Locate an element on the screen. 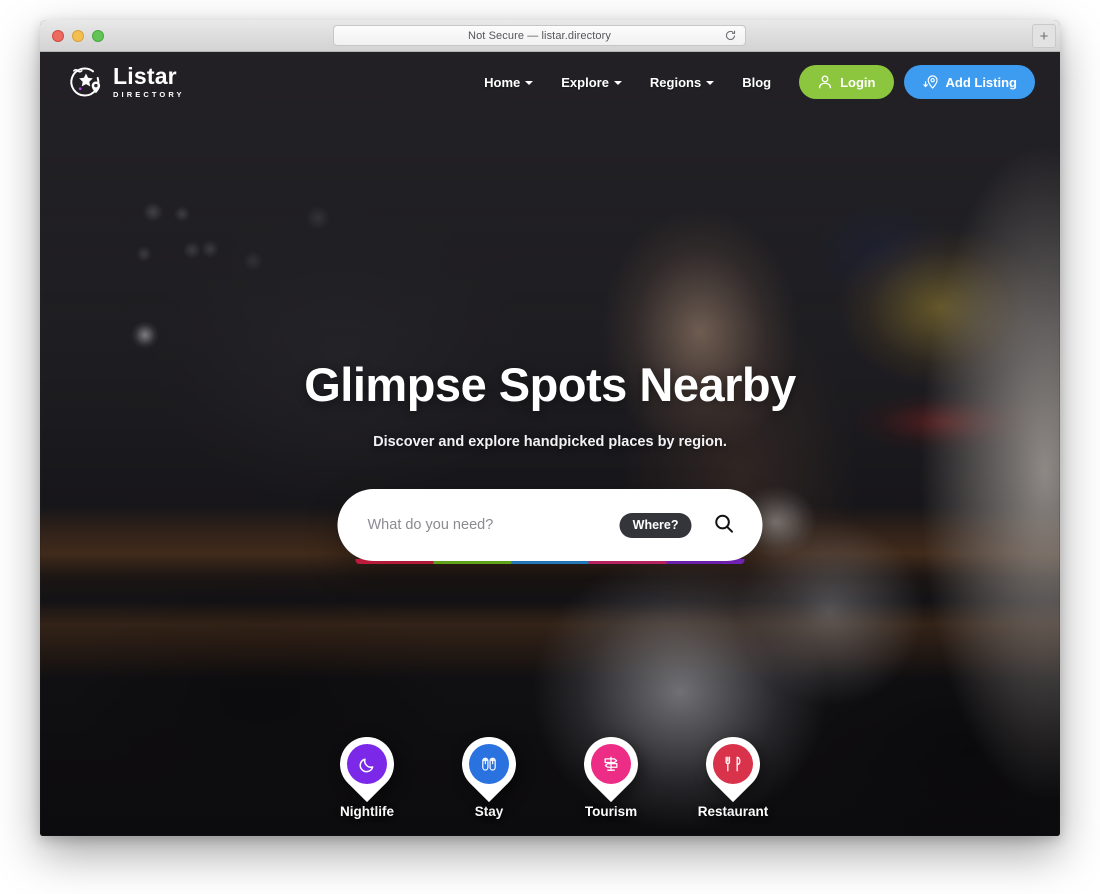  new-tab-button: + is located at coordinates (1044, 36).